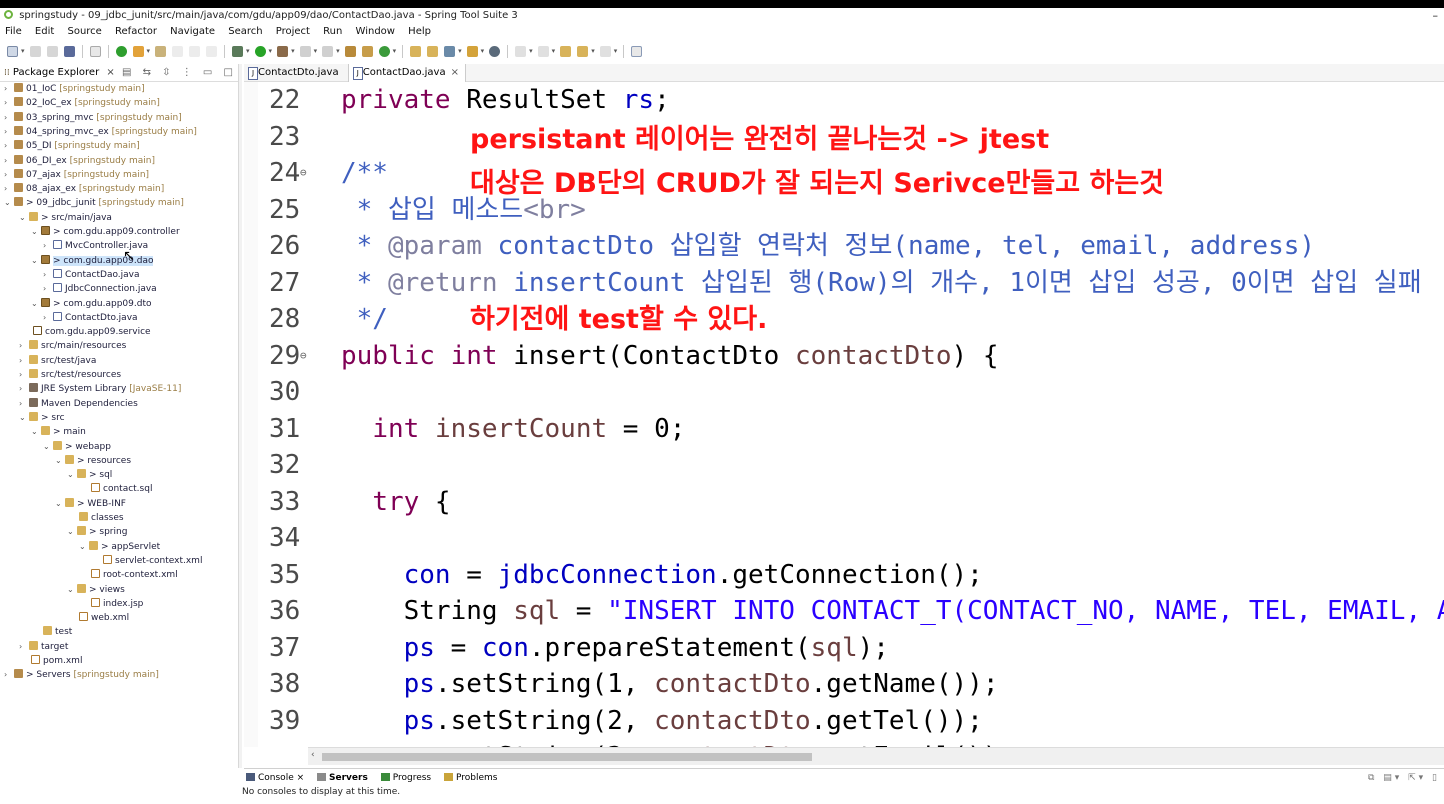 Image resolution: width=1444 pixels, height=804 pixels. What do you see at coordinates (605, 51) in the screenshot?
I see `forward-icon` at bounding box center [605, 51].